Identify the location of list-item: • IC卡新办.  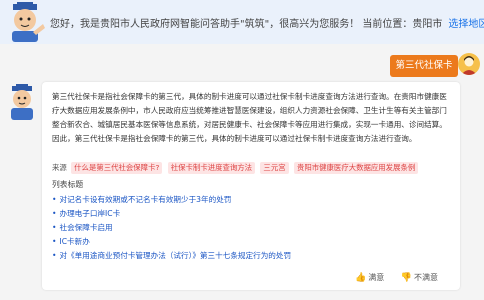
(171, 242).